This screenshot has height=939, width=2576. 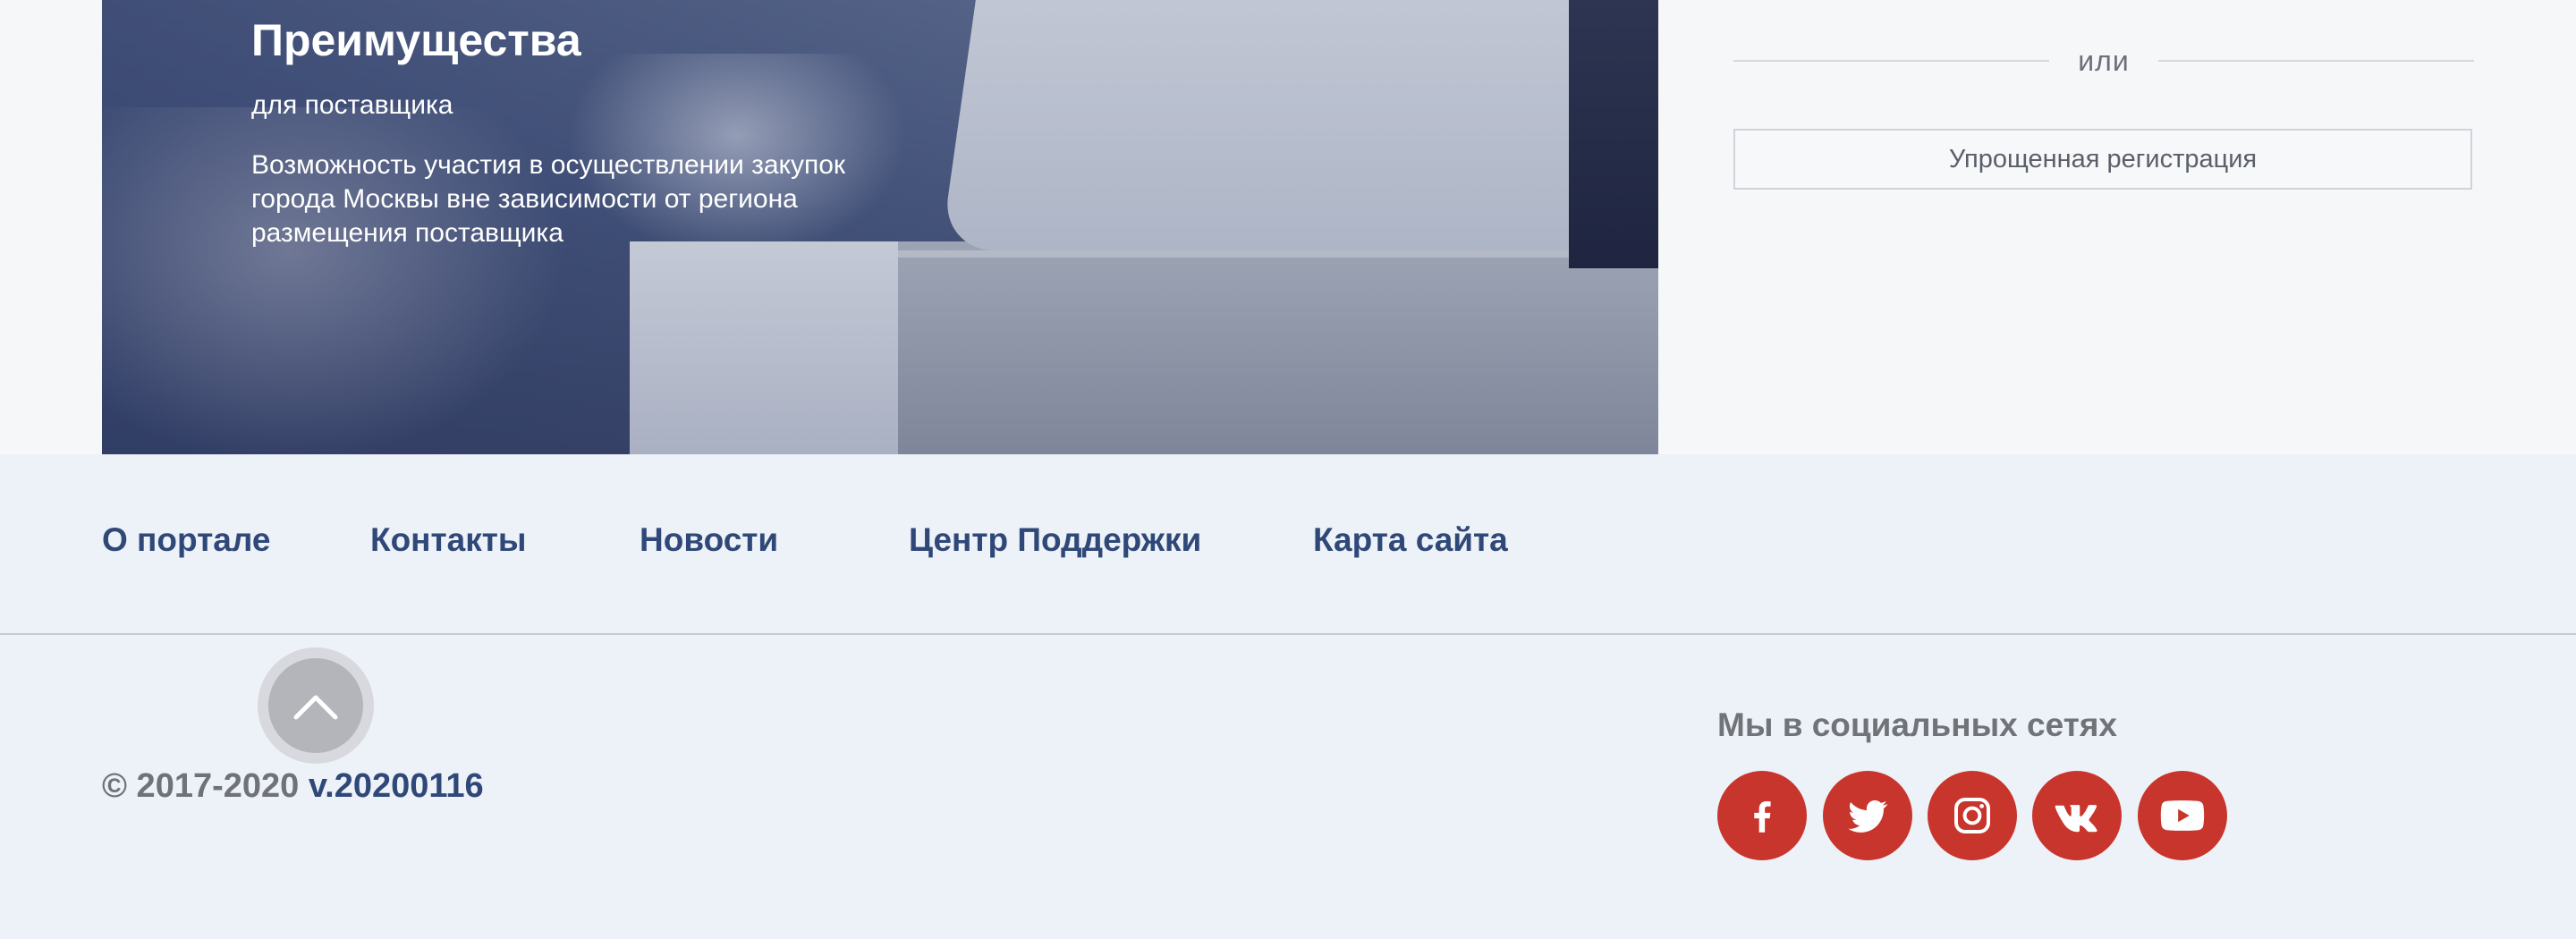 I want to click on footer-link-sitemap: Карта сайта, so click(x=1410, y=540).